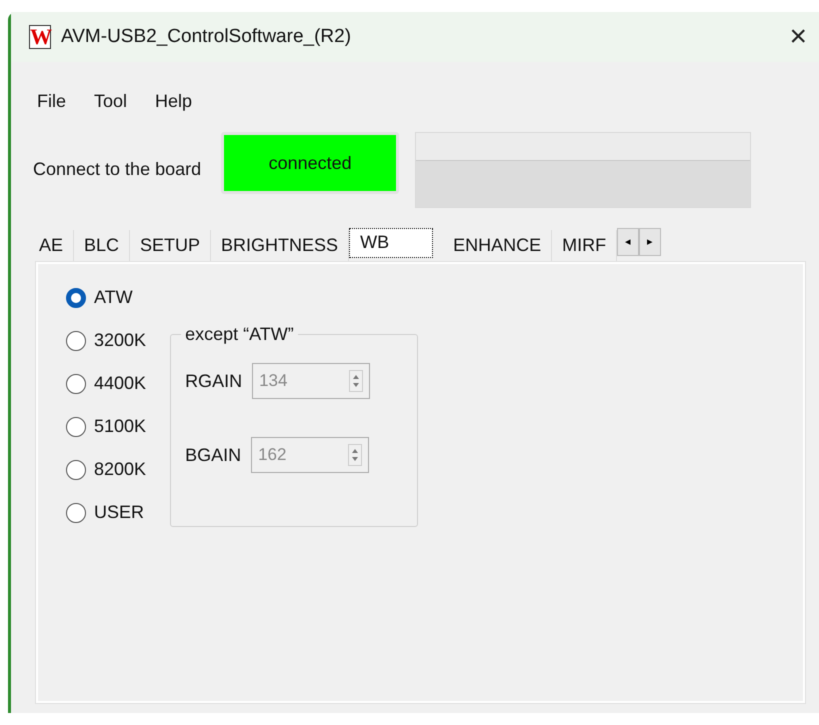 Image resolution: width=819 pixels, height=725 pixels. I want to click on radio-option: 3200K, so click(106, 340).